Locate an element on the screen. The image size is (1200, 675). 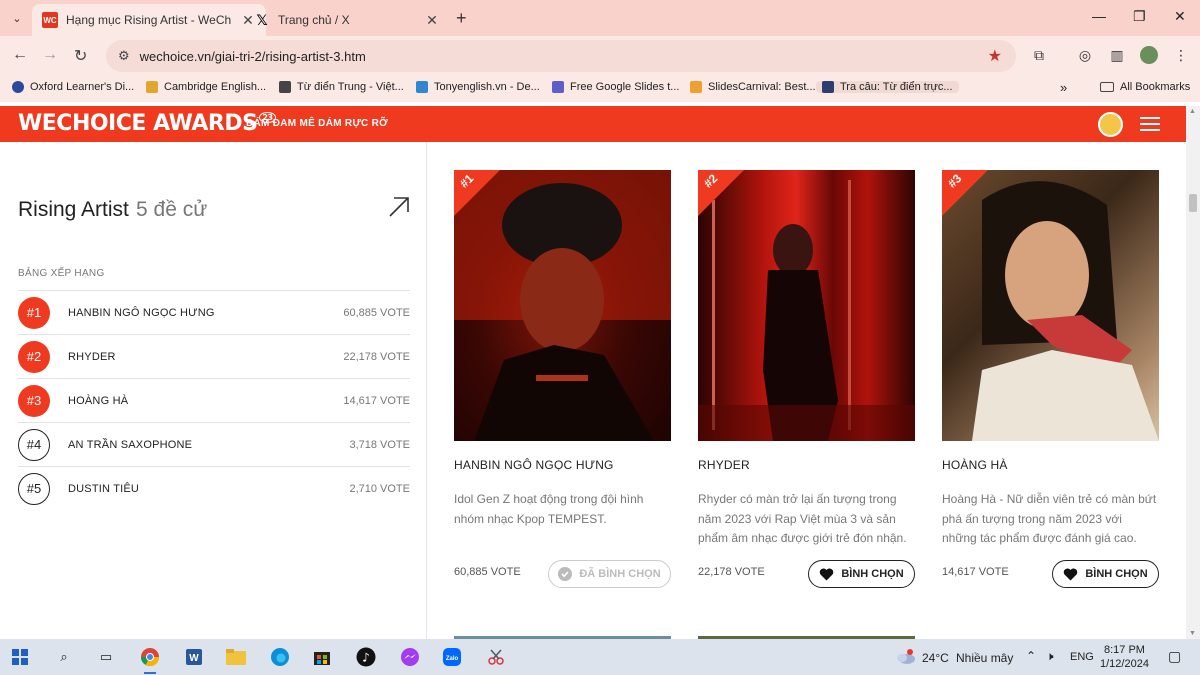
messenger-icon is located at coordinates (410, 657).